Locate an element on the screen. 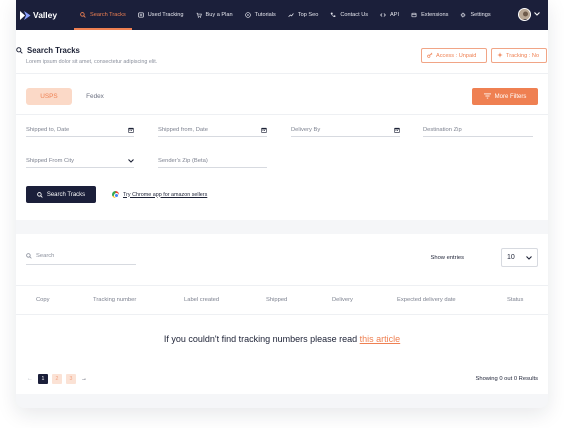  nav-item-settings: Settings is located at coordinates (475, 15).